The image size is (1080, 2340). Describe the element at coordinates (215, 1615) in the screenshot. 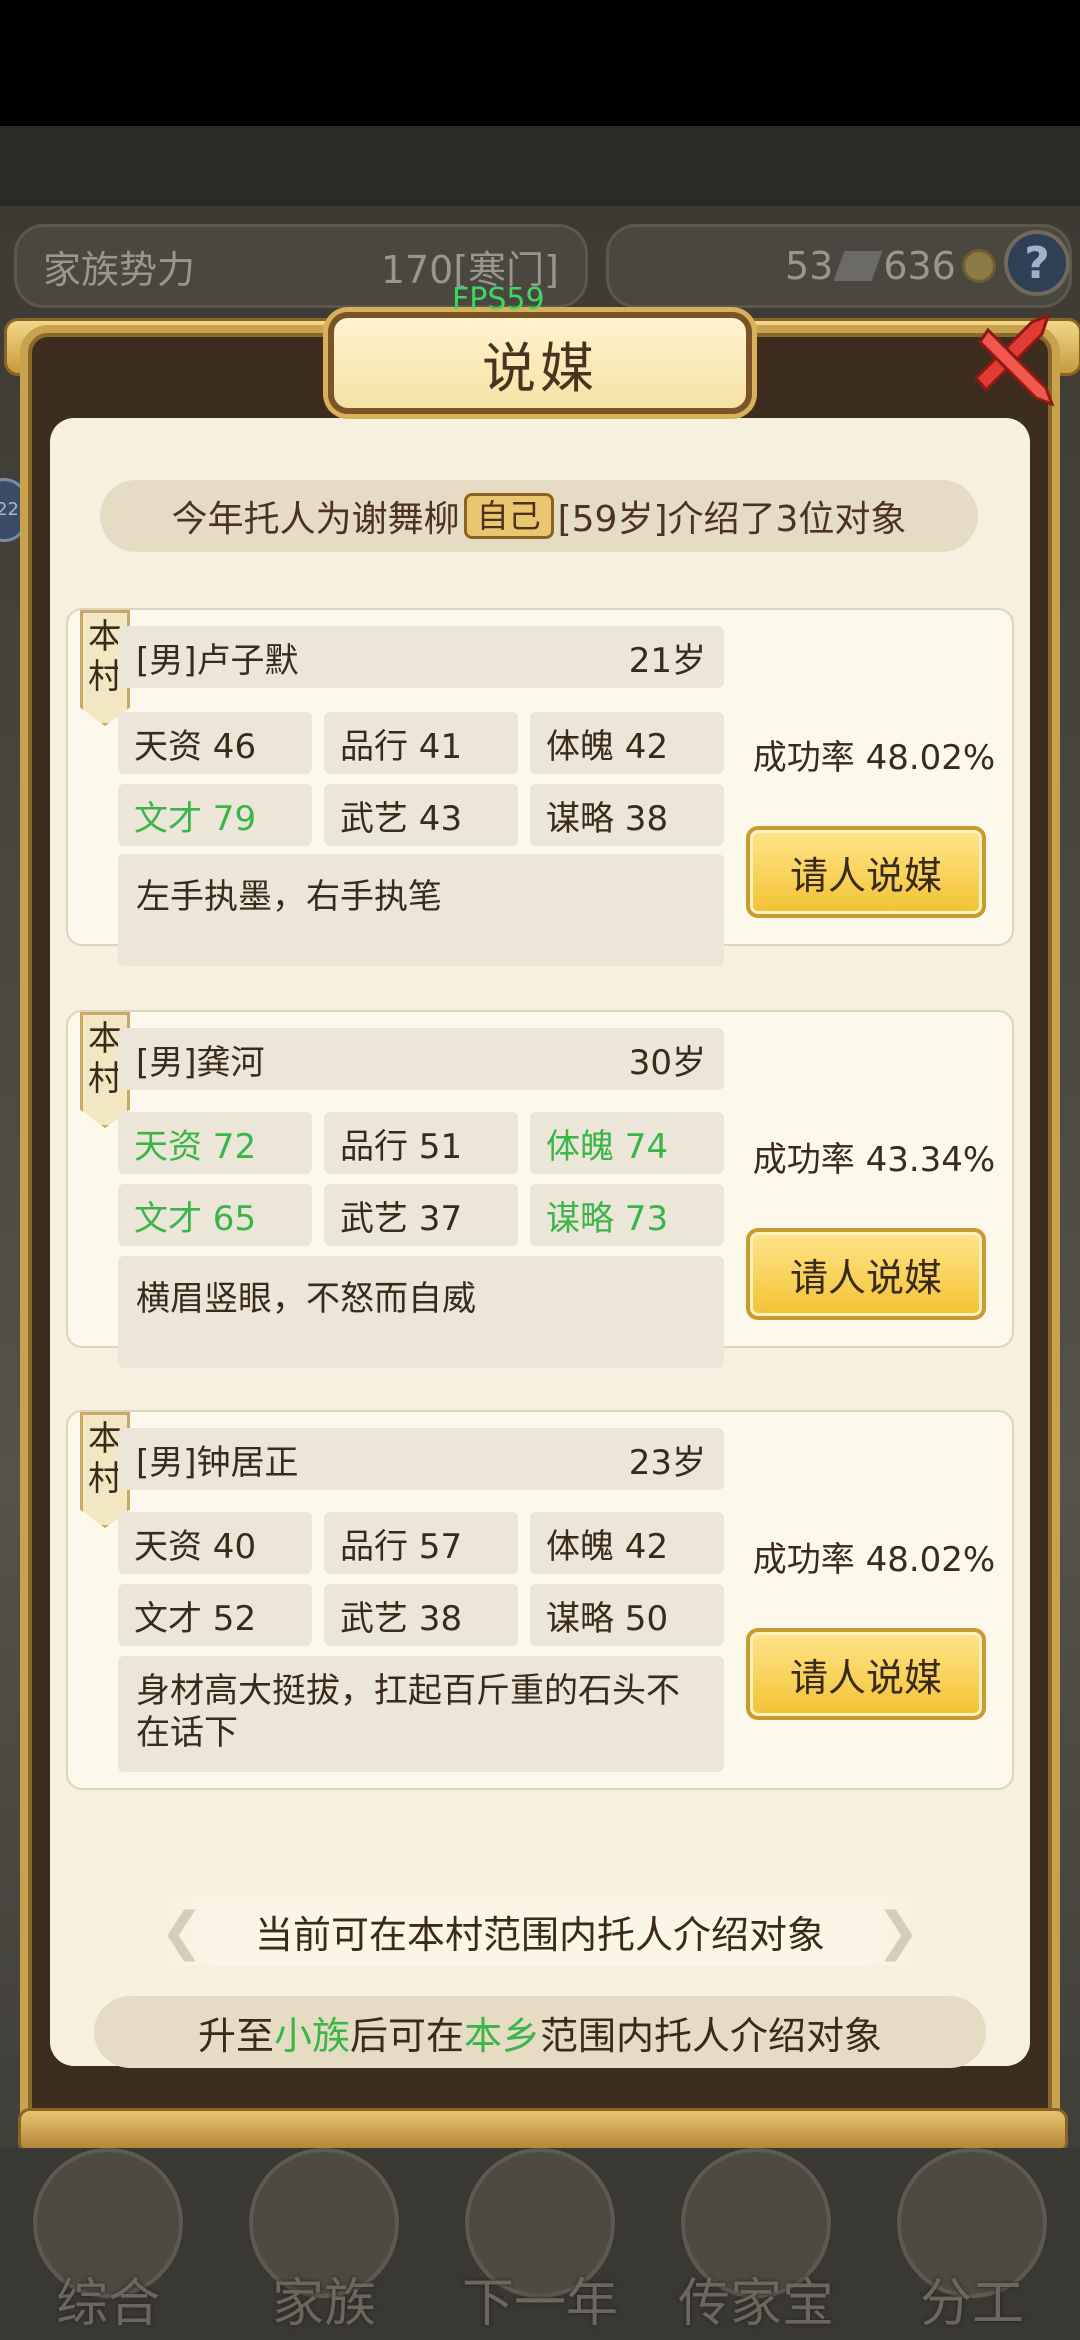

I see `stat-literary: 文才 52` at that location.